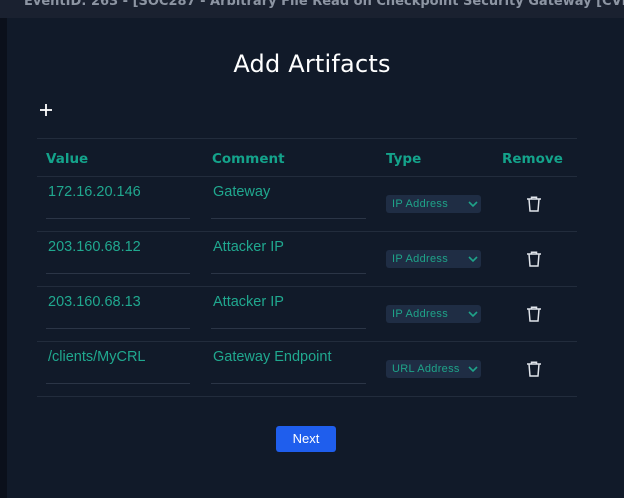 The image size is (624, 498). What do you see at coordinates (118, 310) in the screenshot?
I see `value-input: 203.160.68.13` at bounding box center [118, 310].